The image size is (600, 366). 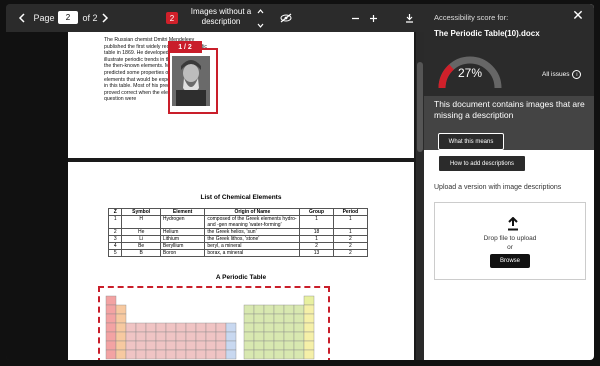 What do you see at coordinates (44, 18) in the screenshot?
I see `page-label: Page` at bounding box center [44, 18].